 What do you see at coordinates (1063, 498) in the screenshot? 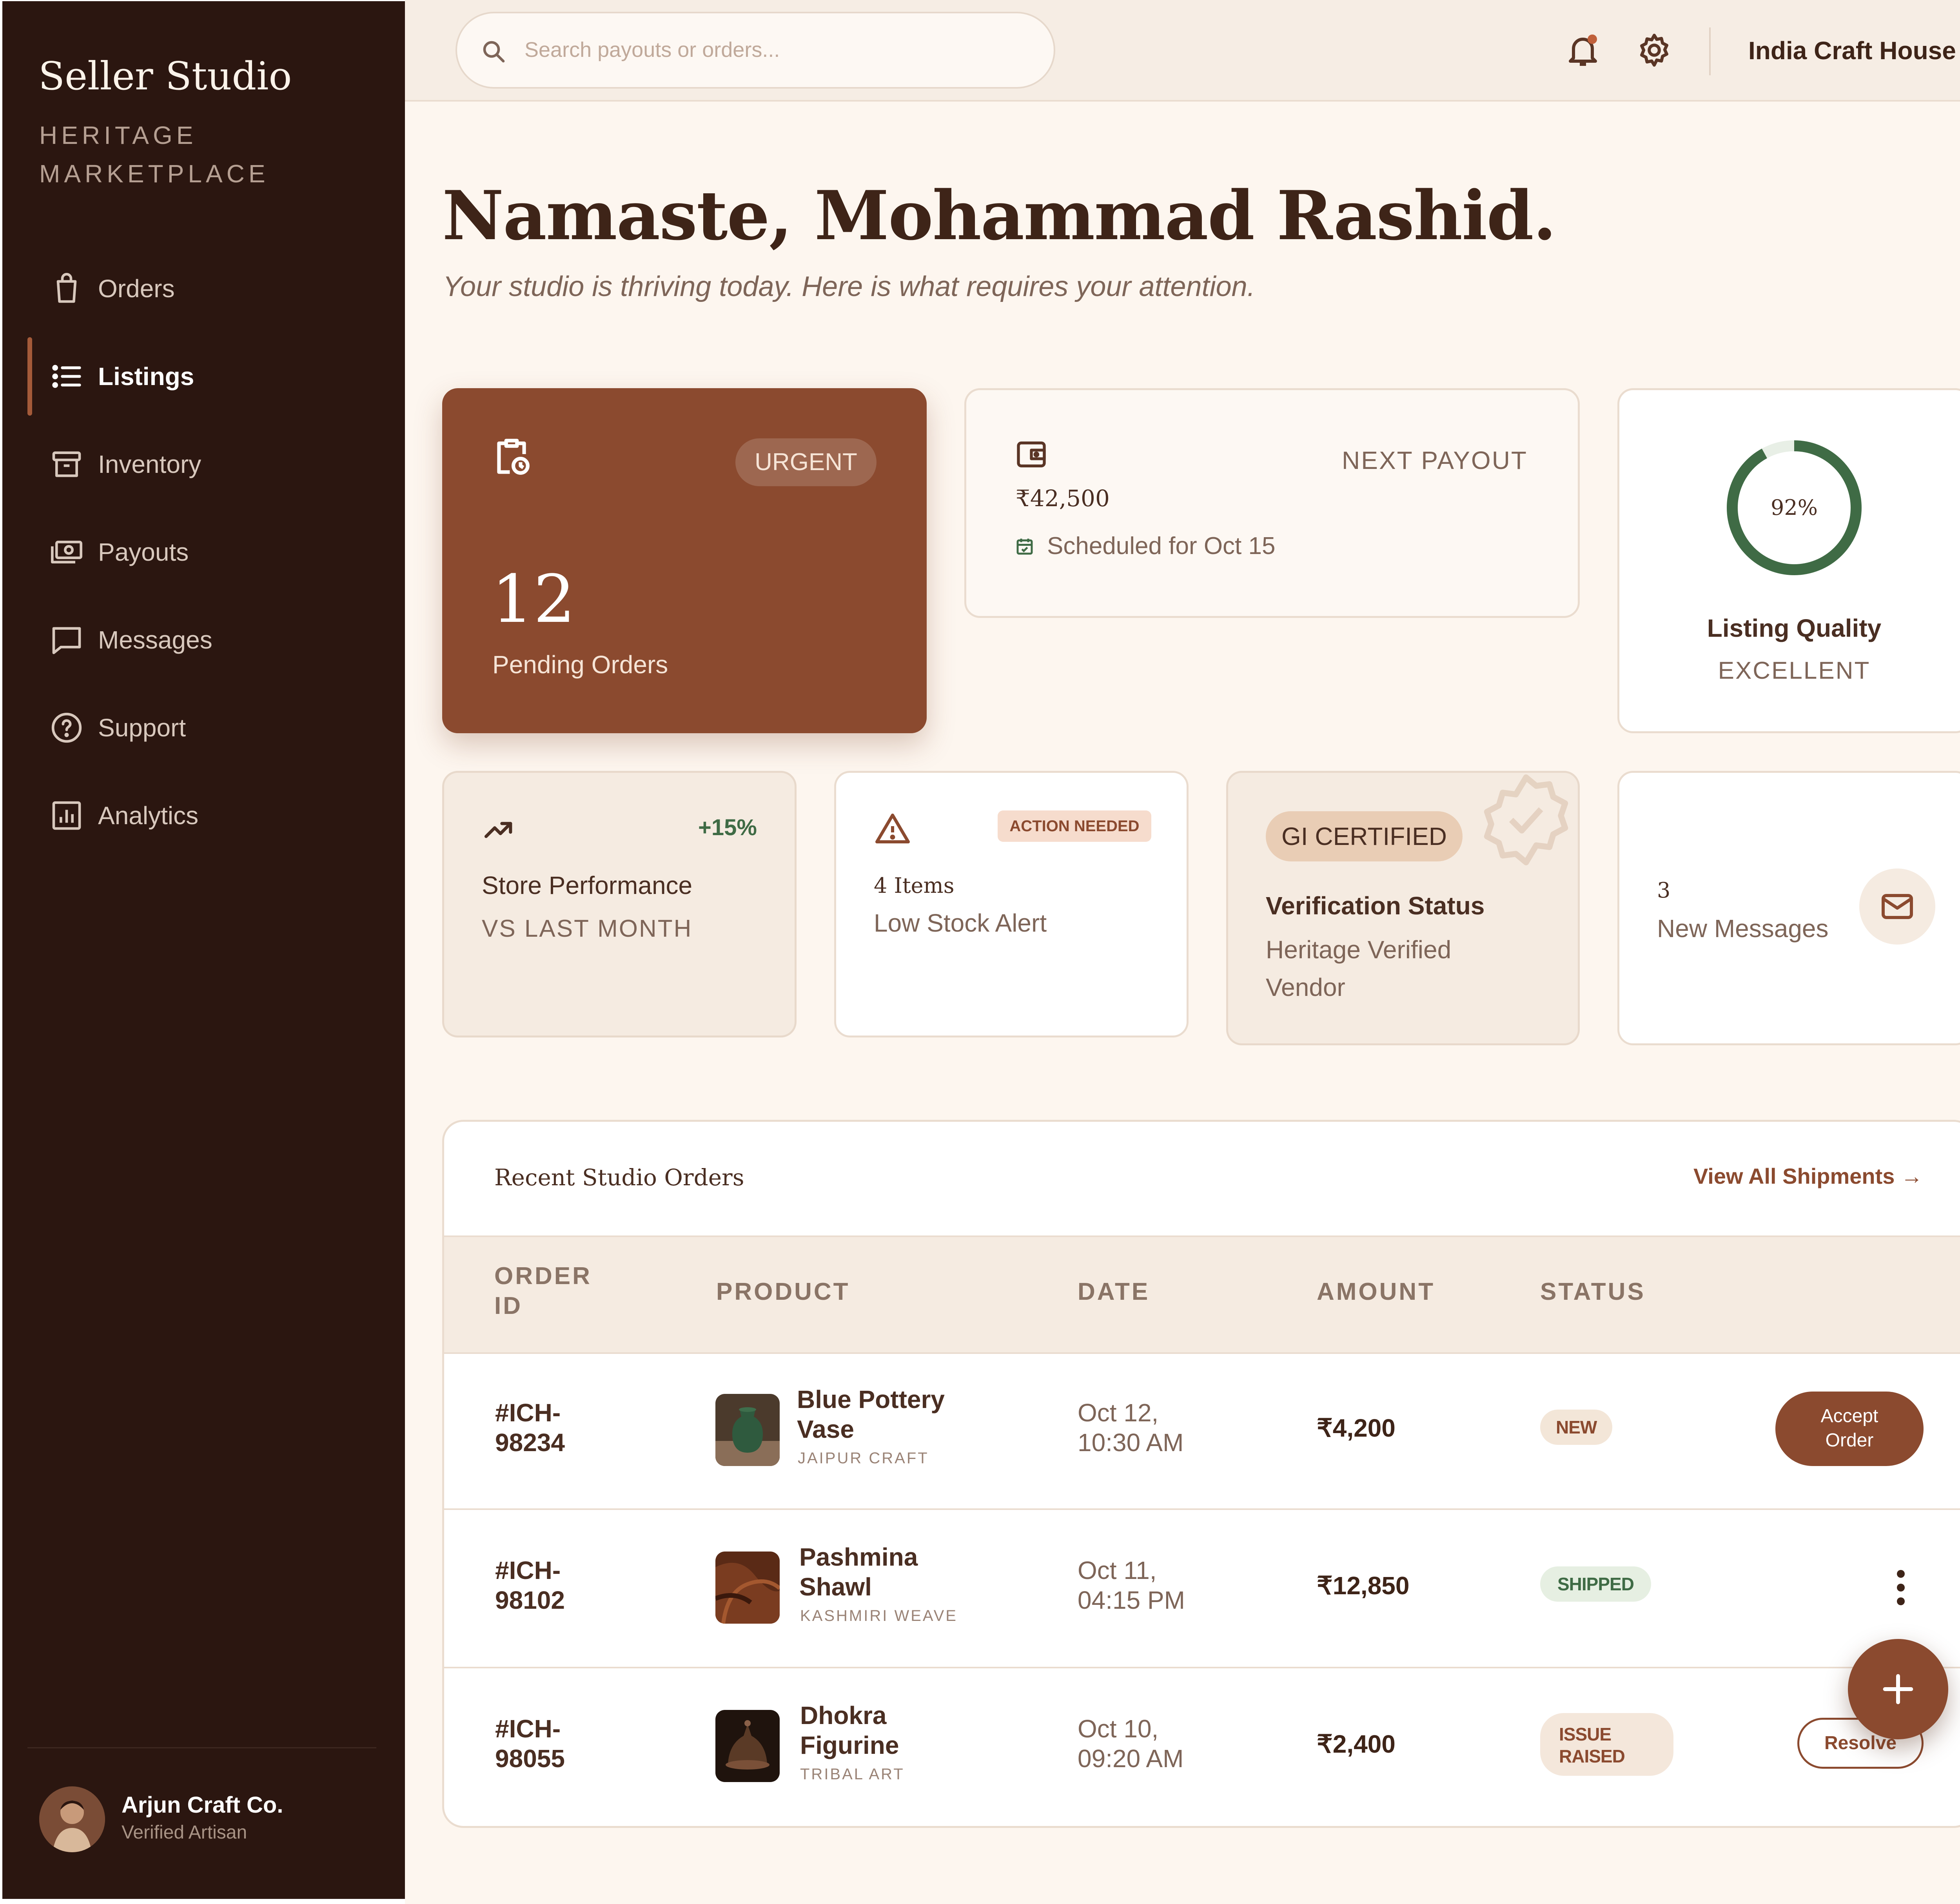
I see `payout-amount: ₹42,500` at bounding box center [1063, 498].